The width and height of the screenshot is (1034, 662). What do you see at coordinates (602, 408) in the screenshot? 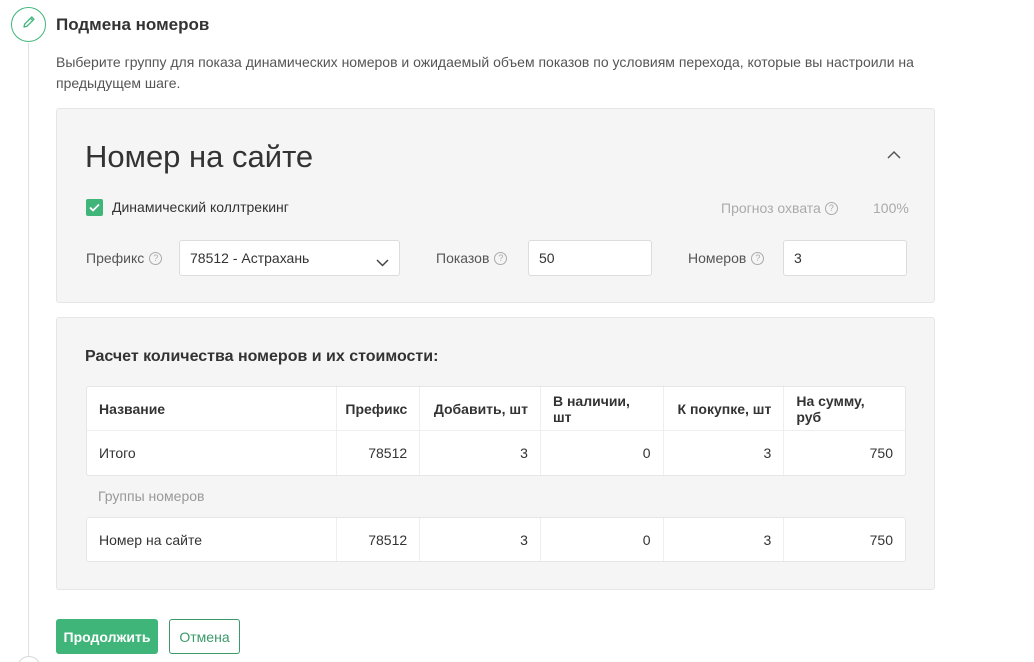
I see `column-header: В наличии, шт` at bounding box center [602, 408].